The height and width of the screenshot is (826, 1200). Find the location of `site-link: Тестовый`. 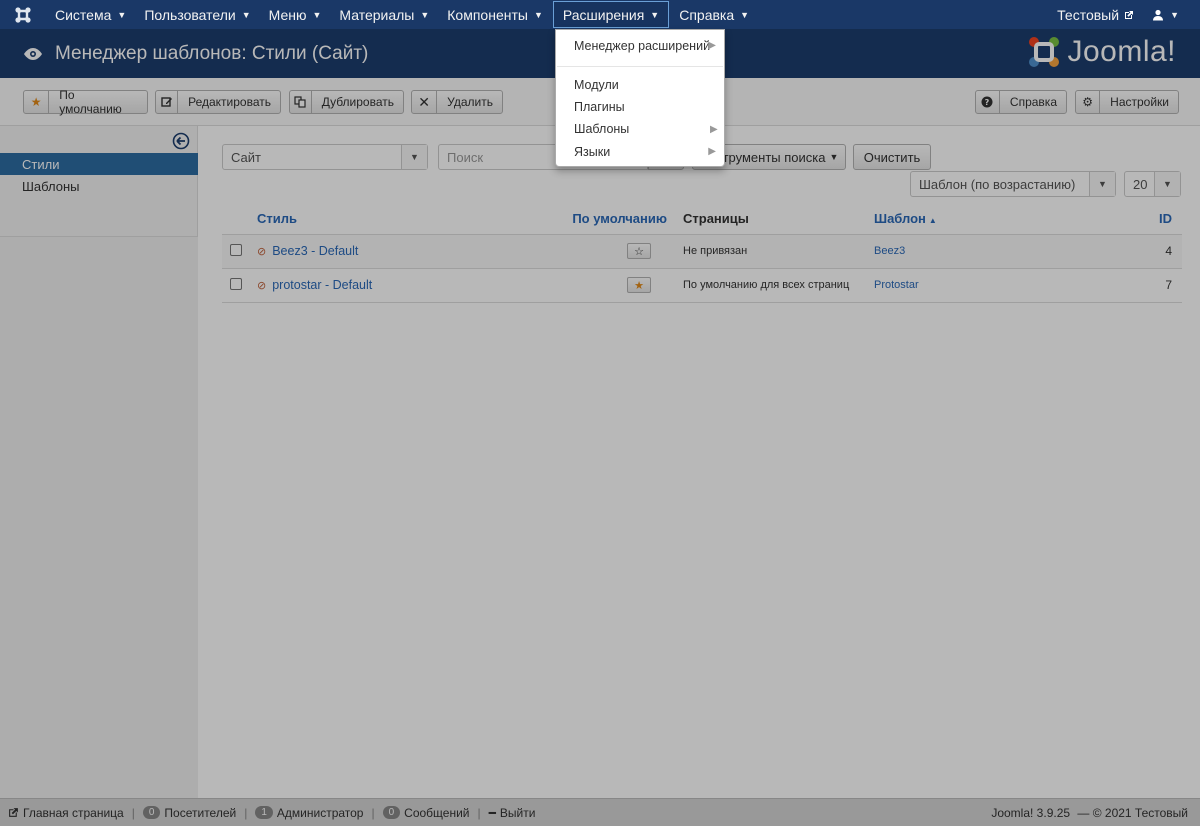

site-link: Тестовый is located at coordinates (1095, 14).